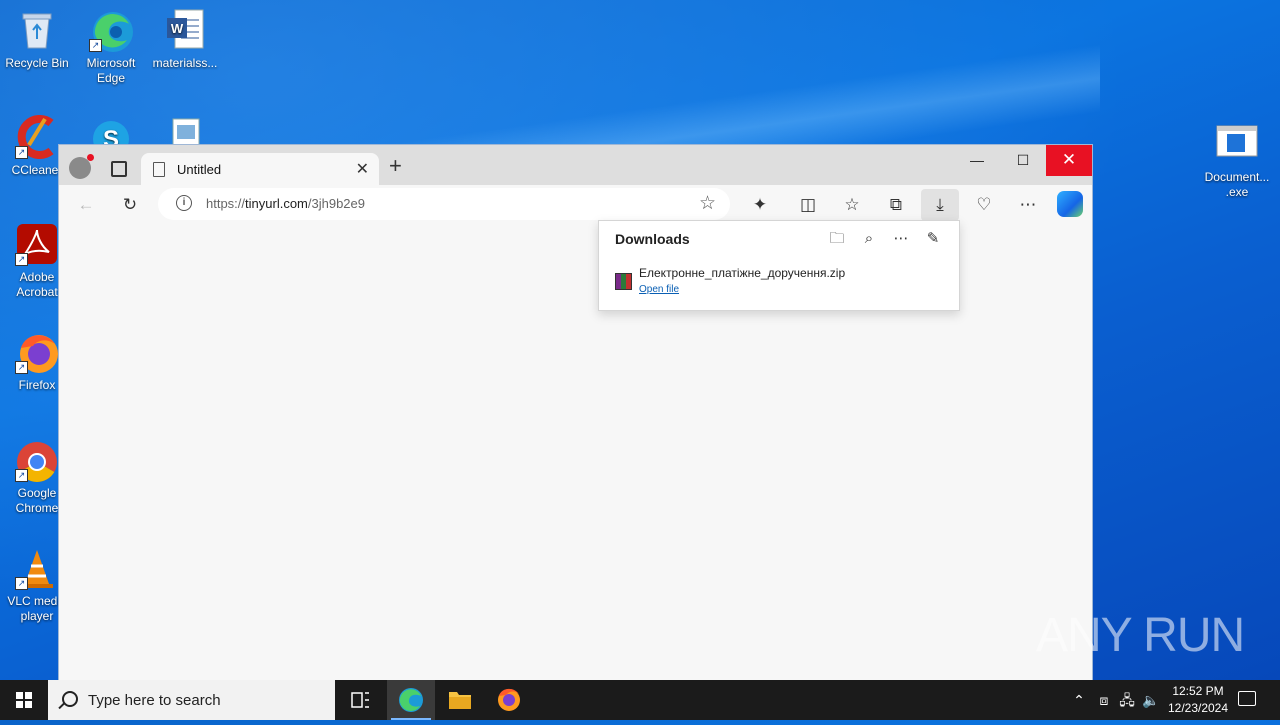  I want to click on extensions-icon: ✦, so click(760, 205).